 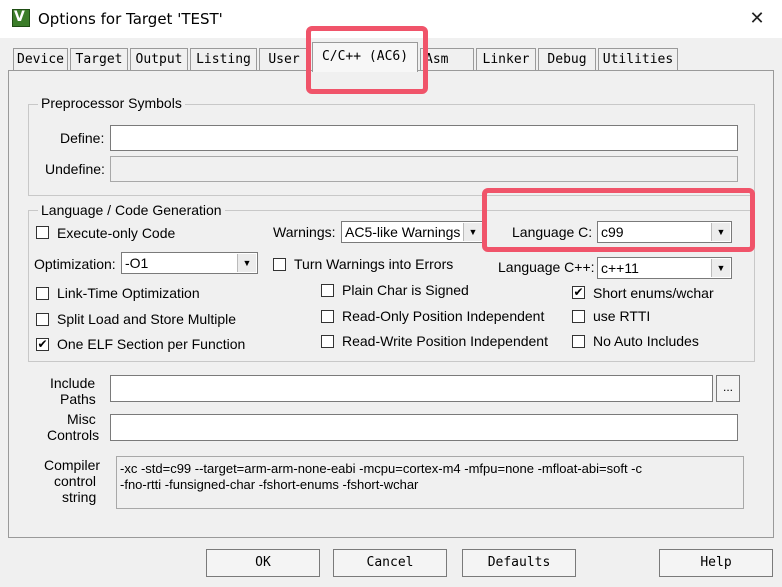 I want to click on optimization-select: -O1 ▼, so click(x=189, y=263).